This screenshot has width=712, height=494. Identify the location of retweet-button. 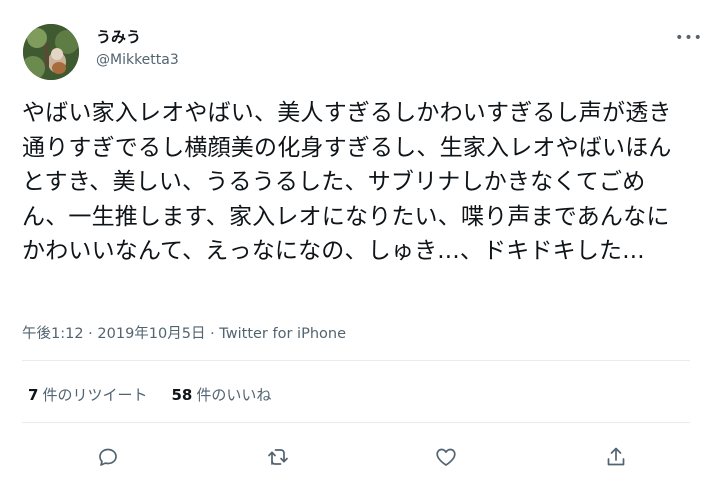
(278, 457).